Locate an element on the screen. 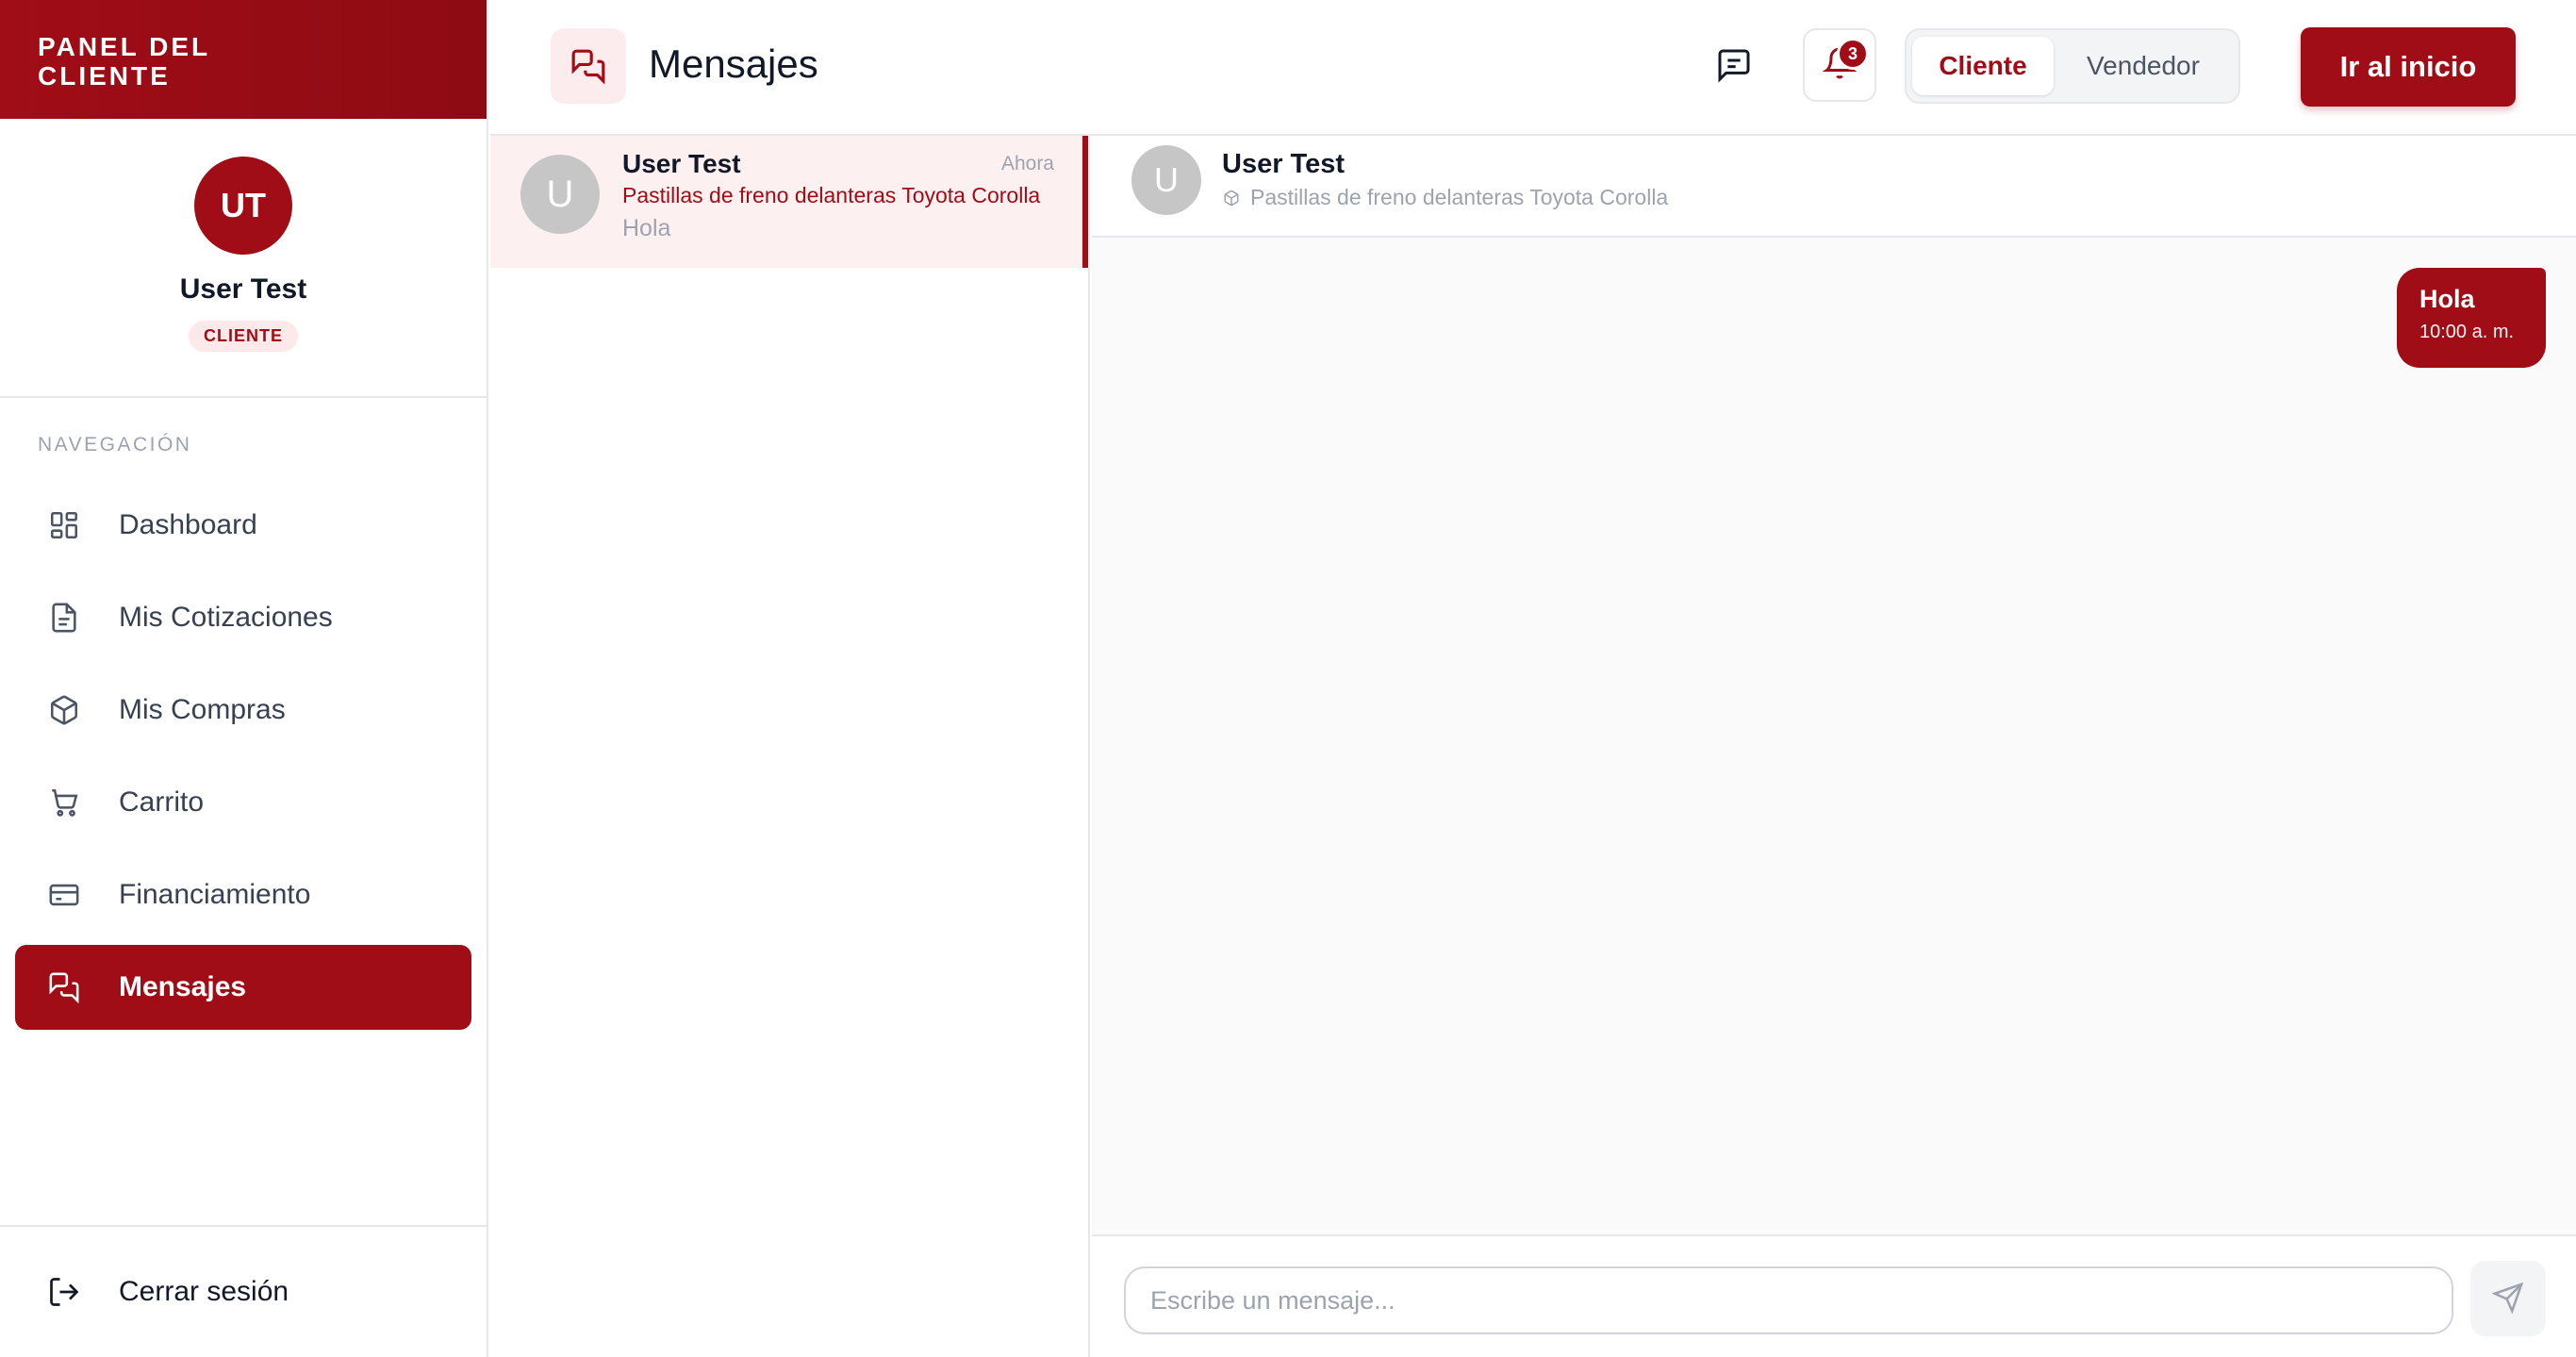 This screenshot has height=1357, width=2576. sidebar-item-compras: Mis Compras is located at coordinates (243, 710).